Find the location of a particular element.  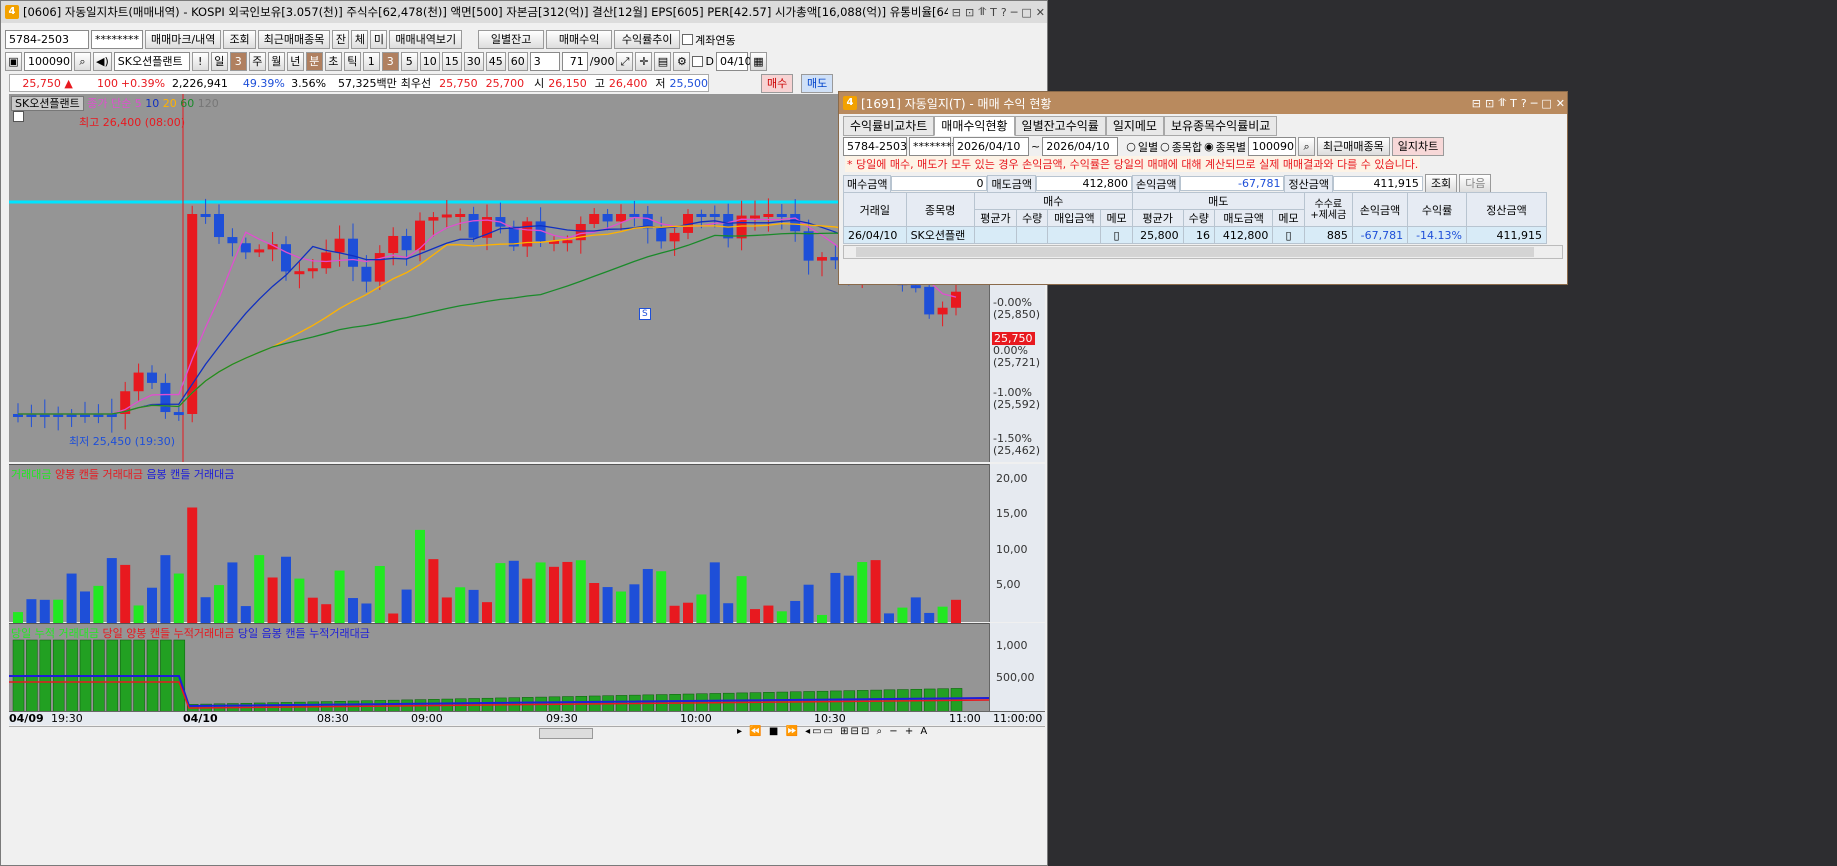

dlg-next-button: 다음 is located at coordinates (1475, 183).